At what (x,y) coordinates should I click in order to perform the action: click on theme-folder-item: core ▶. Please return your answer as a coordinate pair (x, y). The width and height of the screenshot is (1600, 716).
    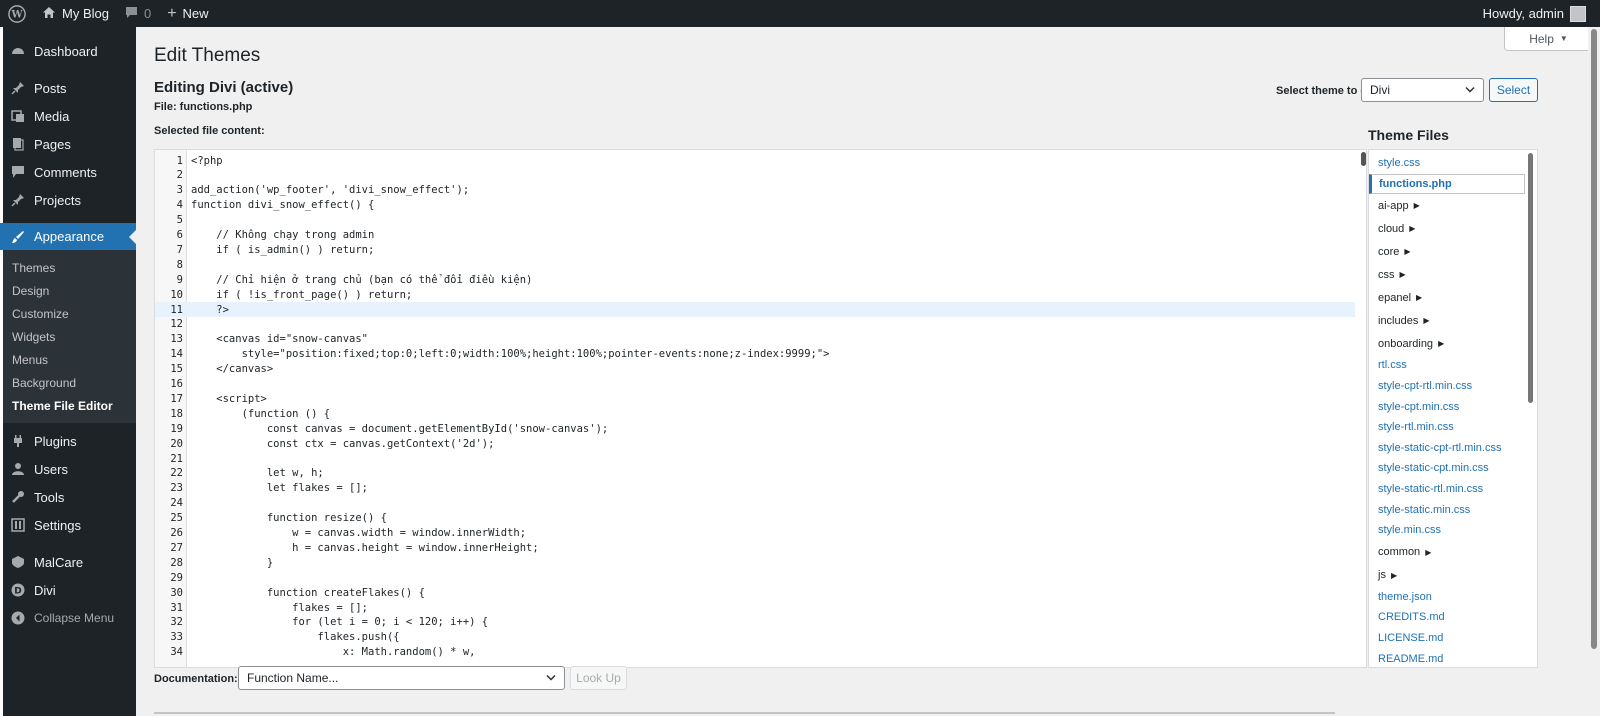
    Looking at the image, I should click on (1453, 251).